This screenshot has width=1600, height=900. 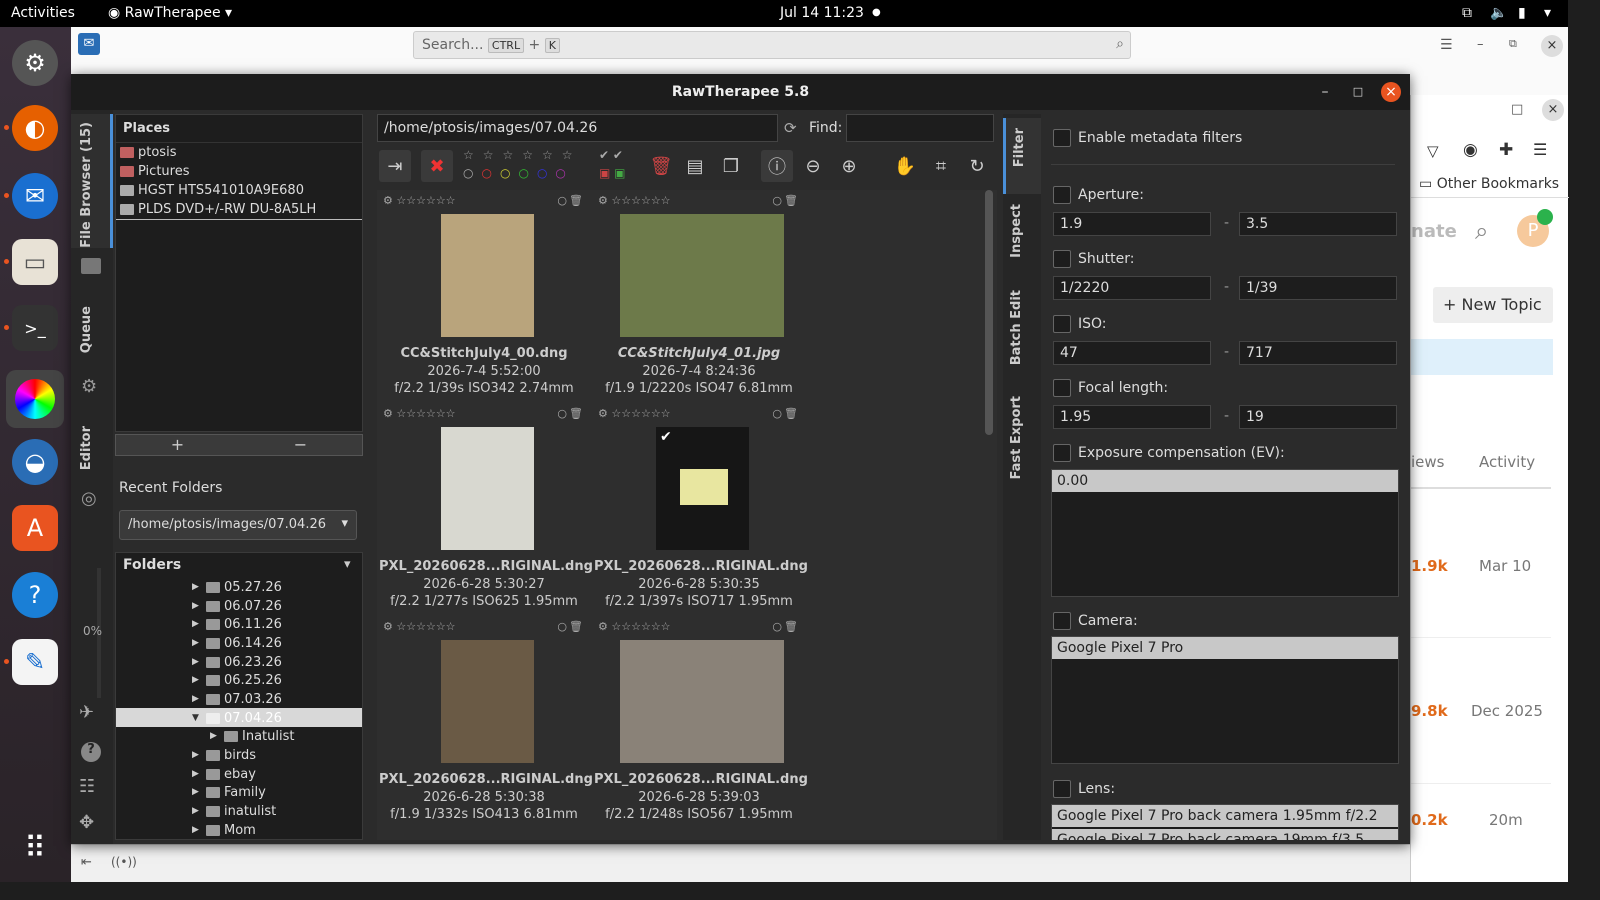 What do you see at coordinates (89, 44) in the screenshot?
I see `mail-icon: ✉` at bounding box center [89, 44].